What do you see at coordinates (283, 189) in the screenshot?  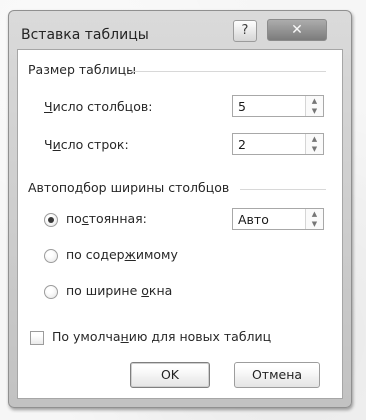 I see `autofit-divider` at bounding box center [283, 189].